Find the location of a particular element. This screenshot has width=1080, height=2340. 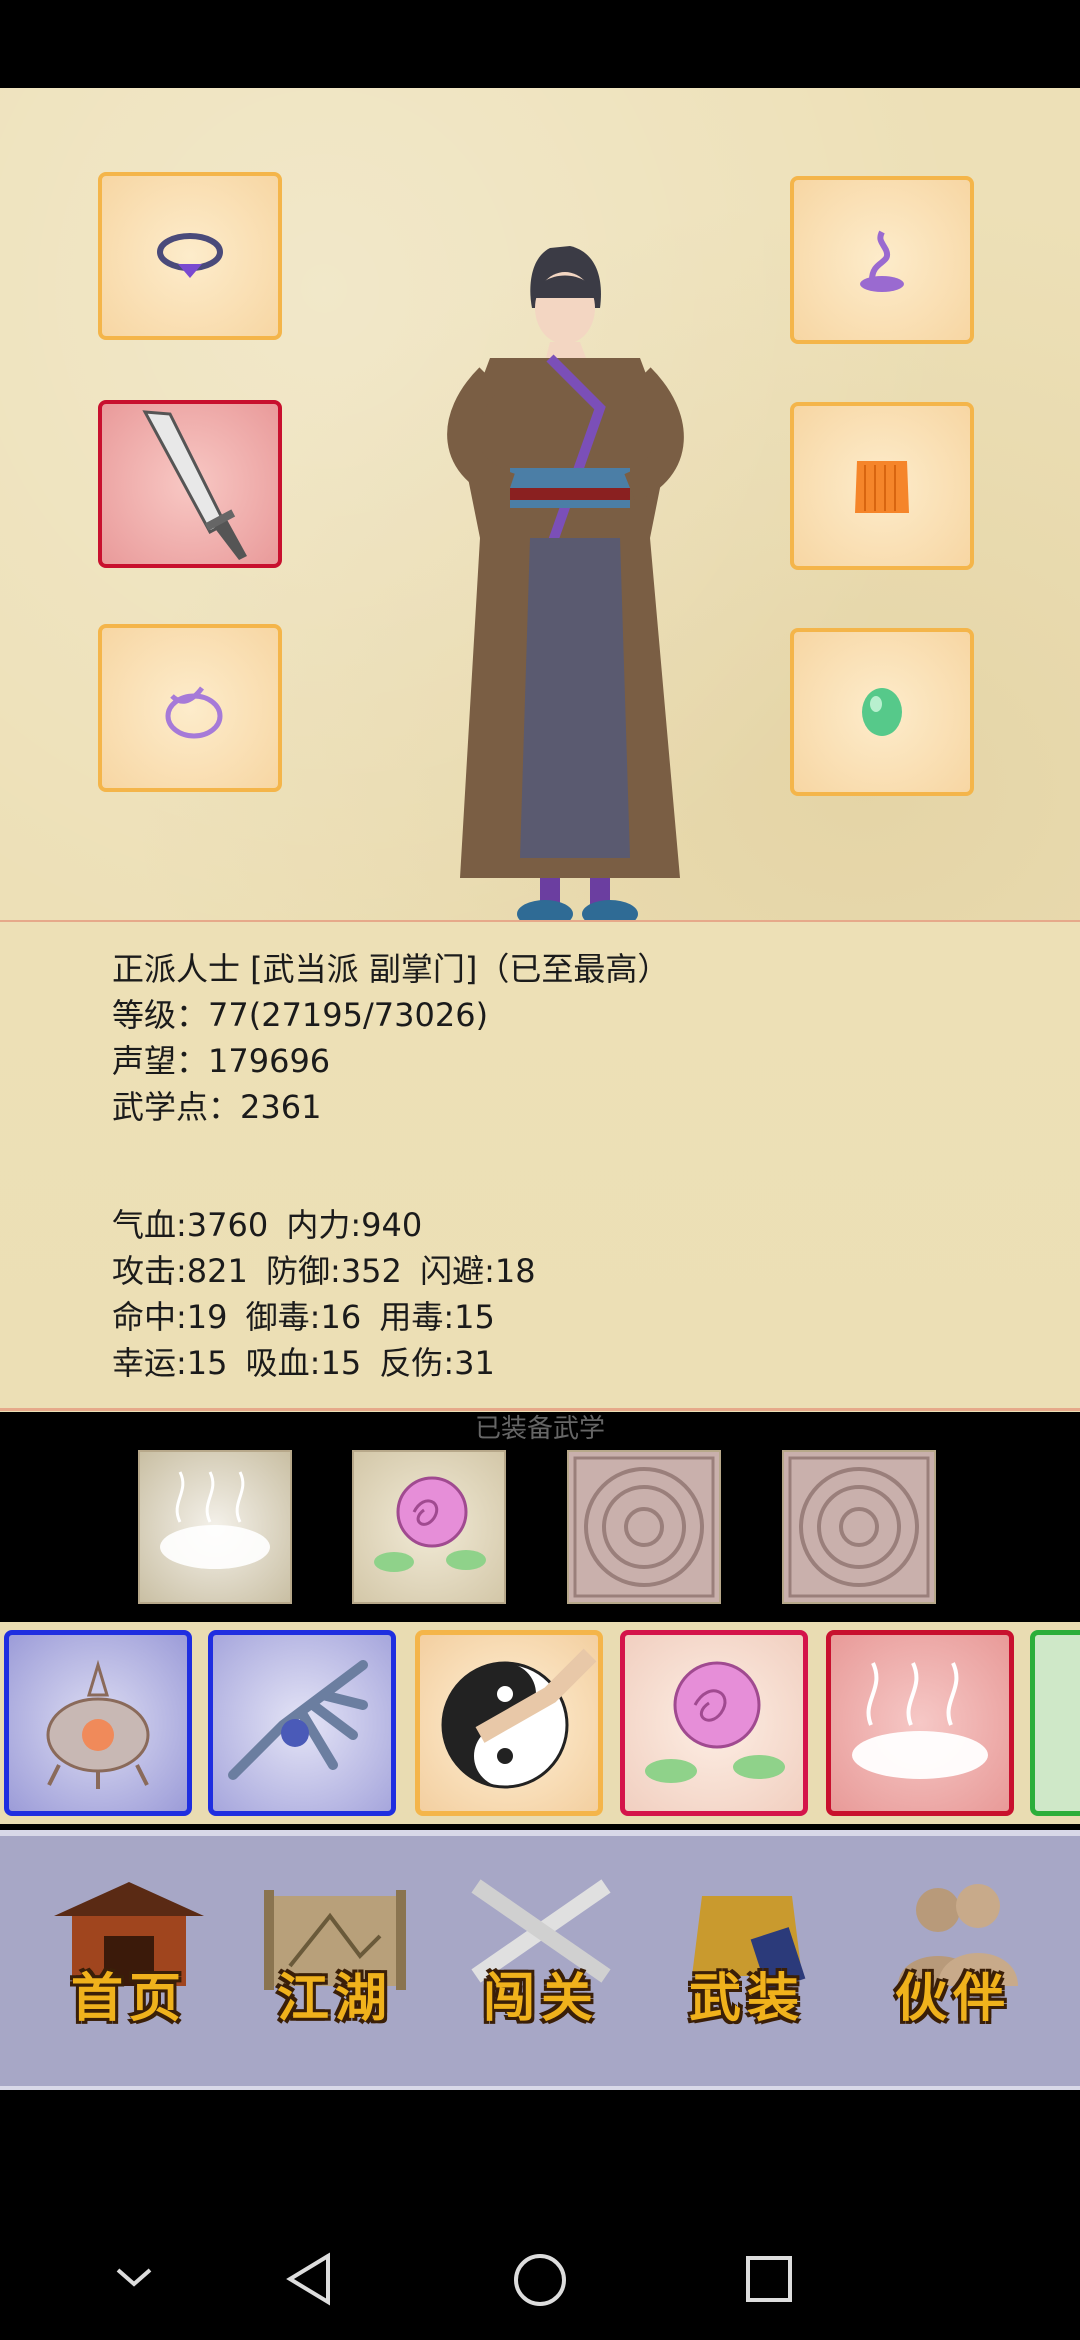

equip-slot-weapon is located at coordinates (190, 484).